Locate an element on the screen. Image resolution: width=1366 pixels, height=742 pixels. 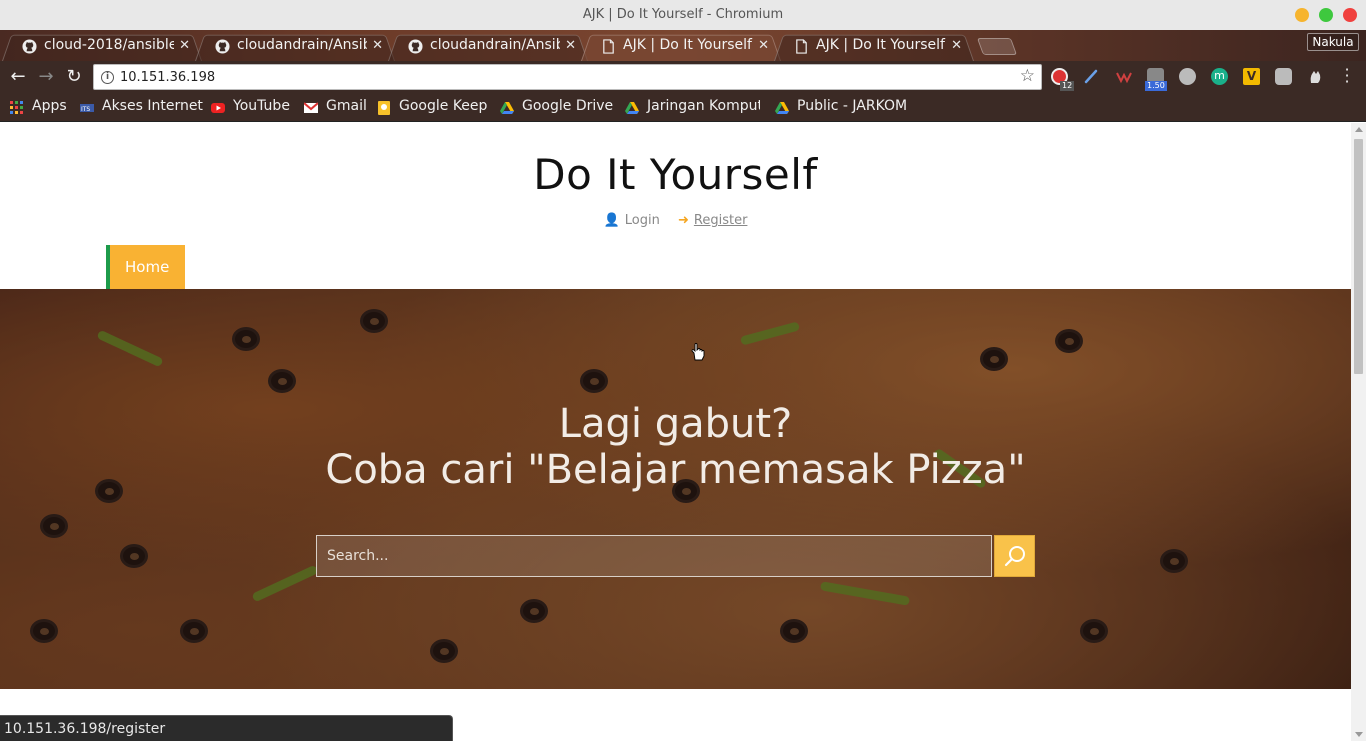
status-bar: 10.151.36.198/register is located at coordinates (226, 728).